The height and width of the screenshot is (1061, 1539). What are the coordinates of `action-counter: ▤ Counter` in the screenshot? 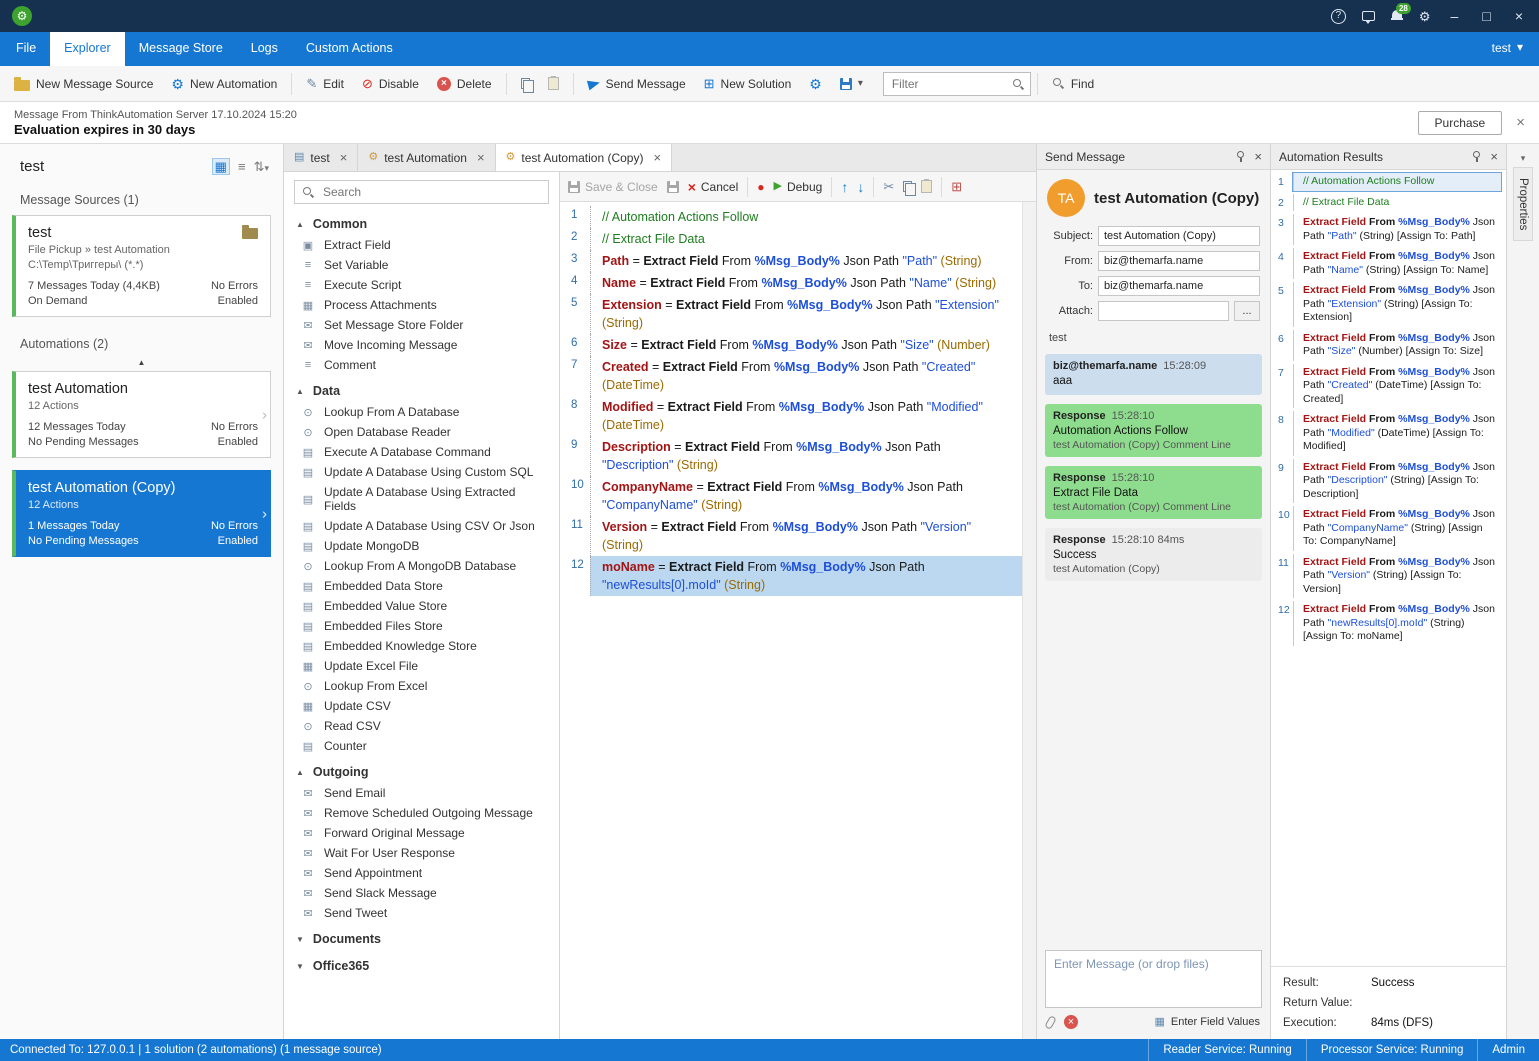 It's located at (421, 746).